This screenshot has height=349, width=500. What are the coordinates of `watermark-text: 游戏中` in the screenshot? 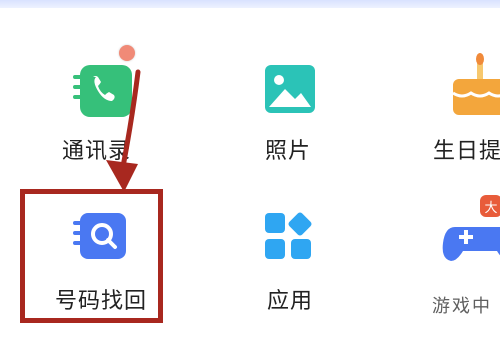 It's located at (462, 306).